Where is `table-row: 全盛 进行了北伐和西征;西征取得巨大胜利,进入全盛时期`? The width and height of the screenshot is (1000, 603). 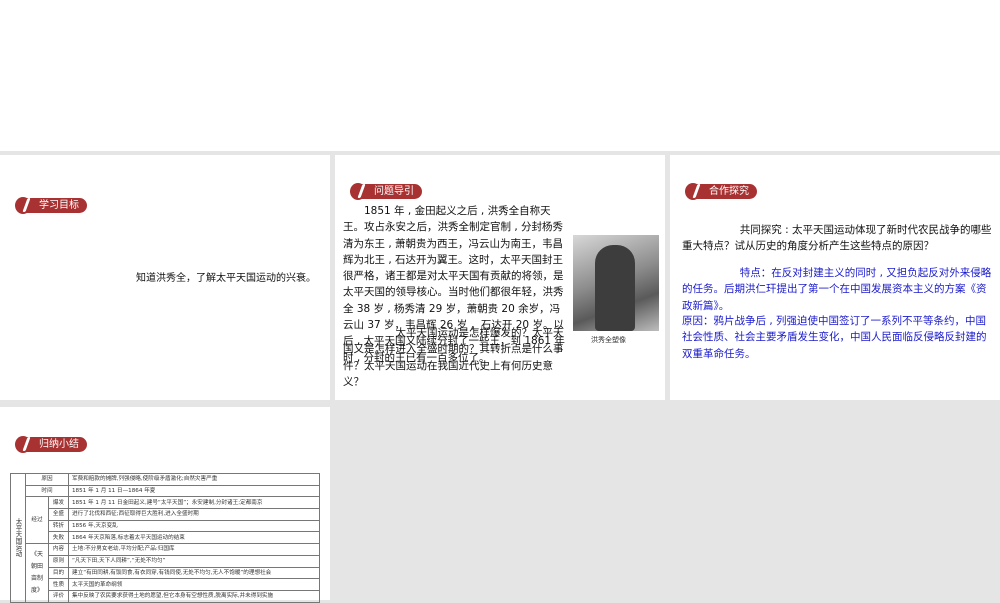
table-row: 全盛 进行了北伐和西征;西征取得巨大胜利,进入全盛时期 is located at coordinates (165, 514).